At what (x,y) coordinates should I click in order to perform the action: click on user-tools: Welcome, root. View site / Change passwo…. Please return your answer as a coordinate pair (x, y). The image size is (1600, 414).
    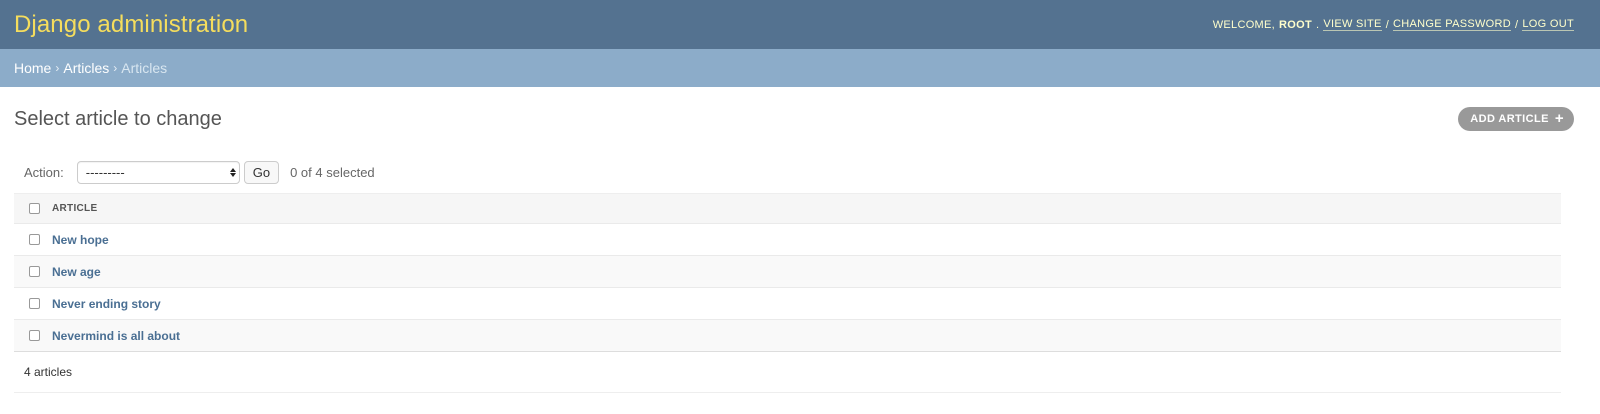
    Looking at the image, I should click on (1393, 24).